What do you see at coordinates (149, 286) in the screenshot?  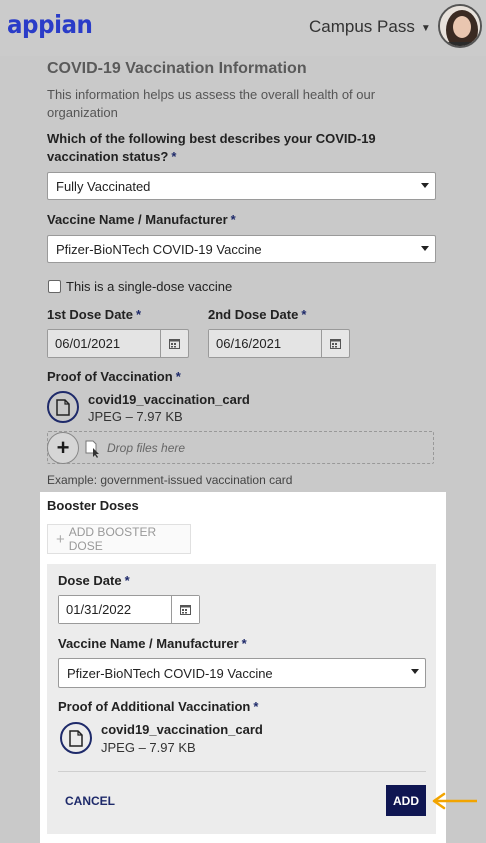 I see `single-dose-label: This is a single-dose vaccine` at bounding box center [149, 286].